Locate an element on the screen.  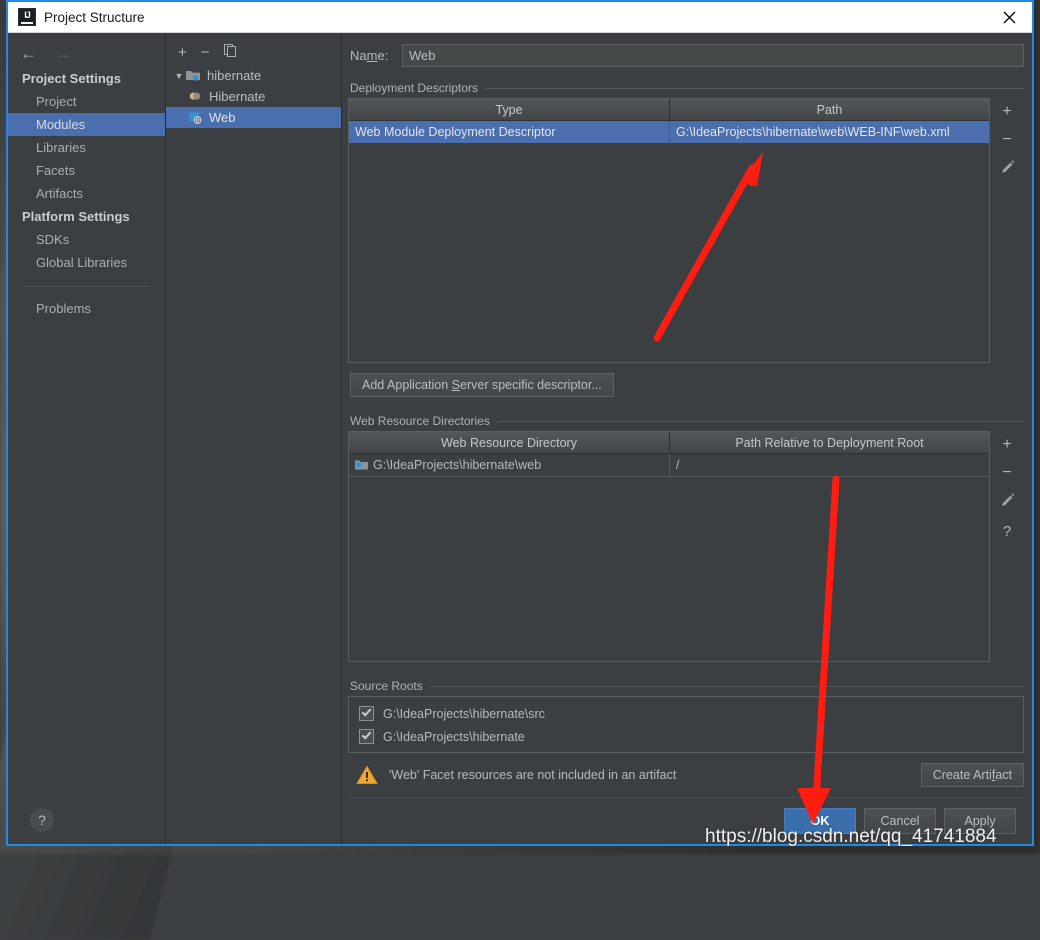
web-facet-icon is located at coordinates (196, 117).